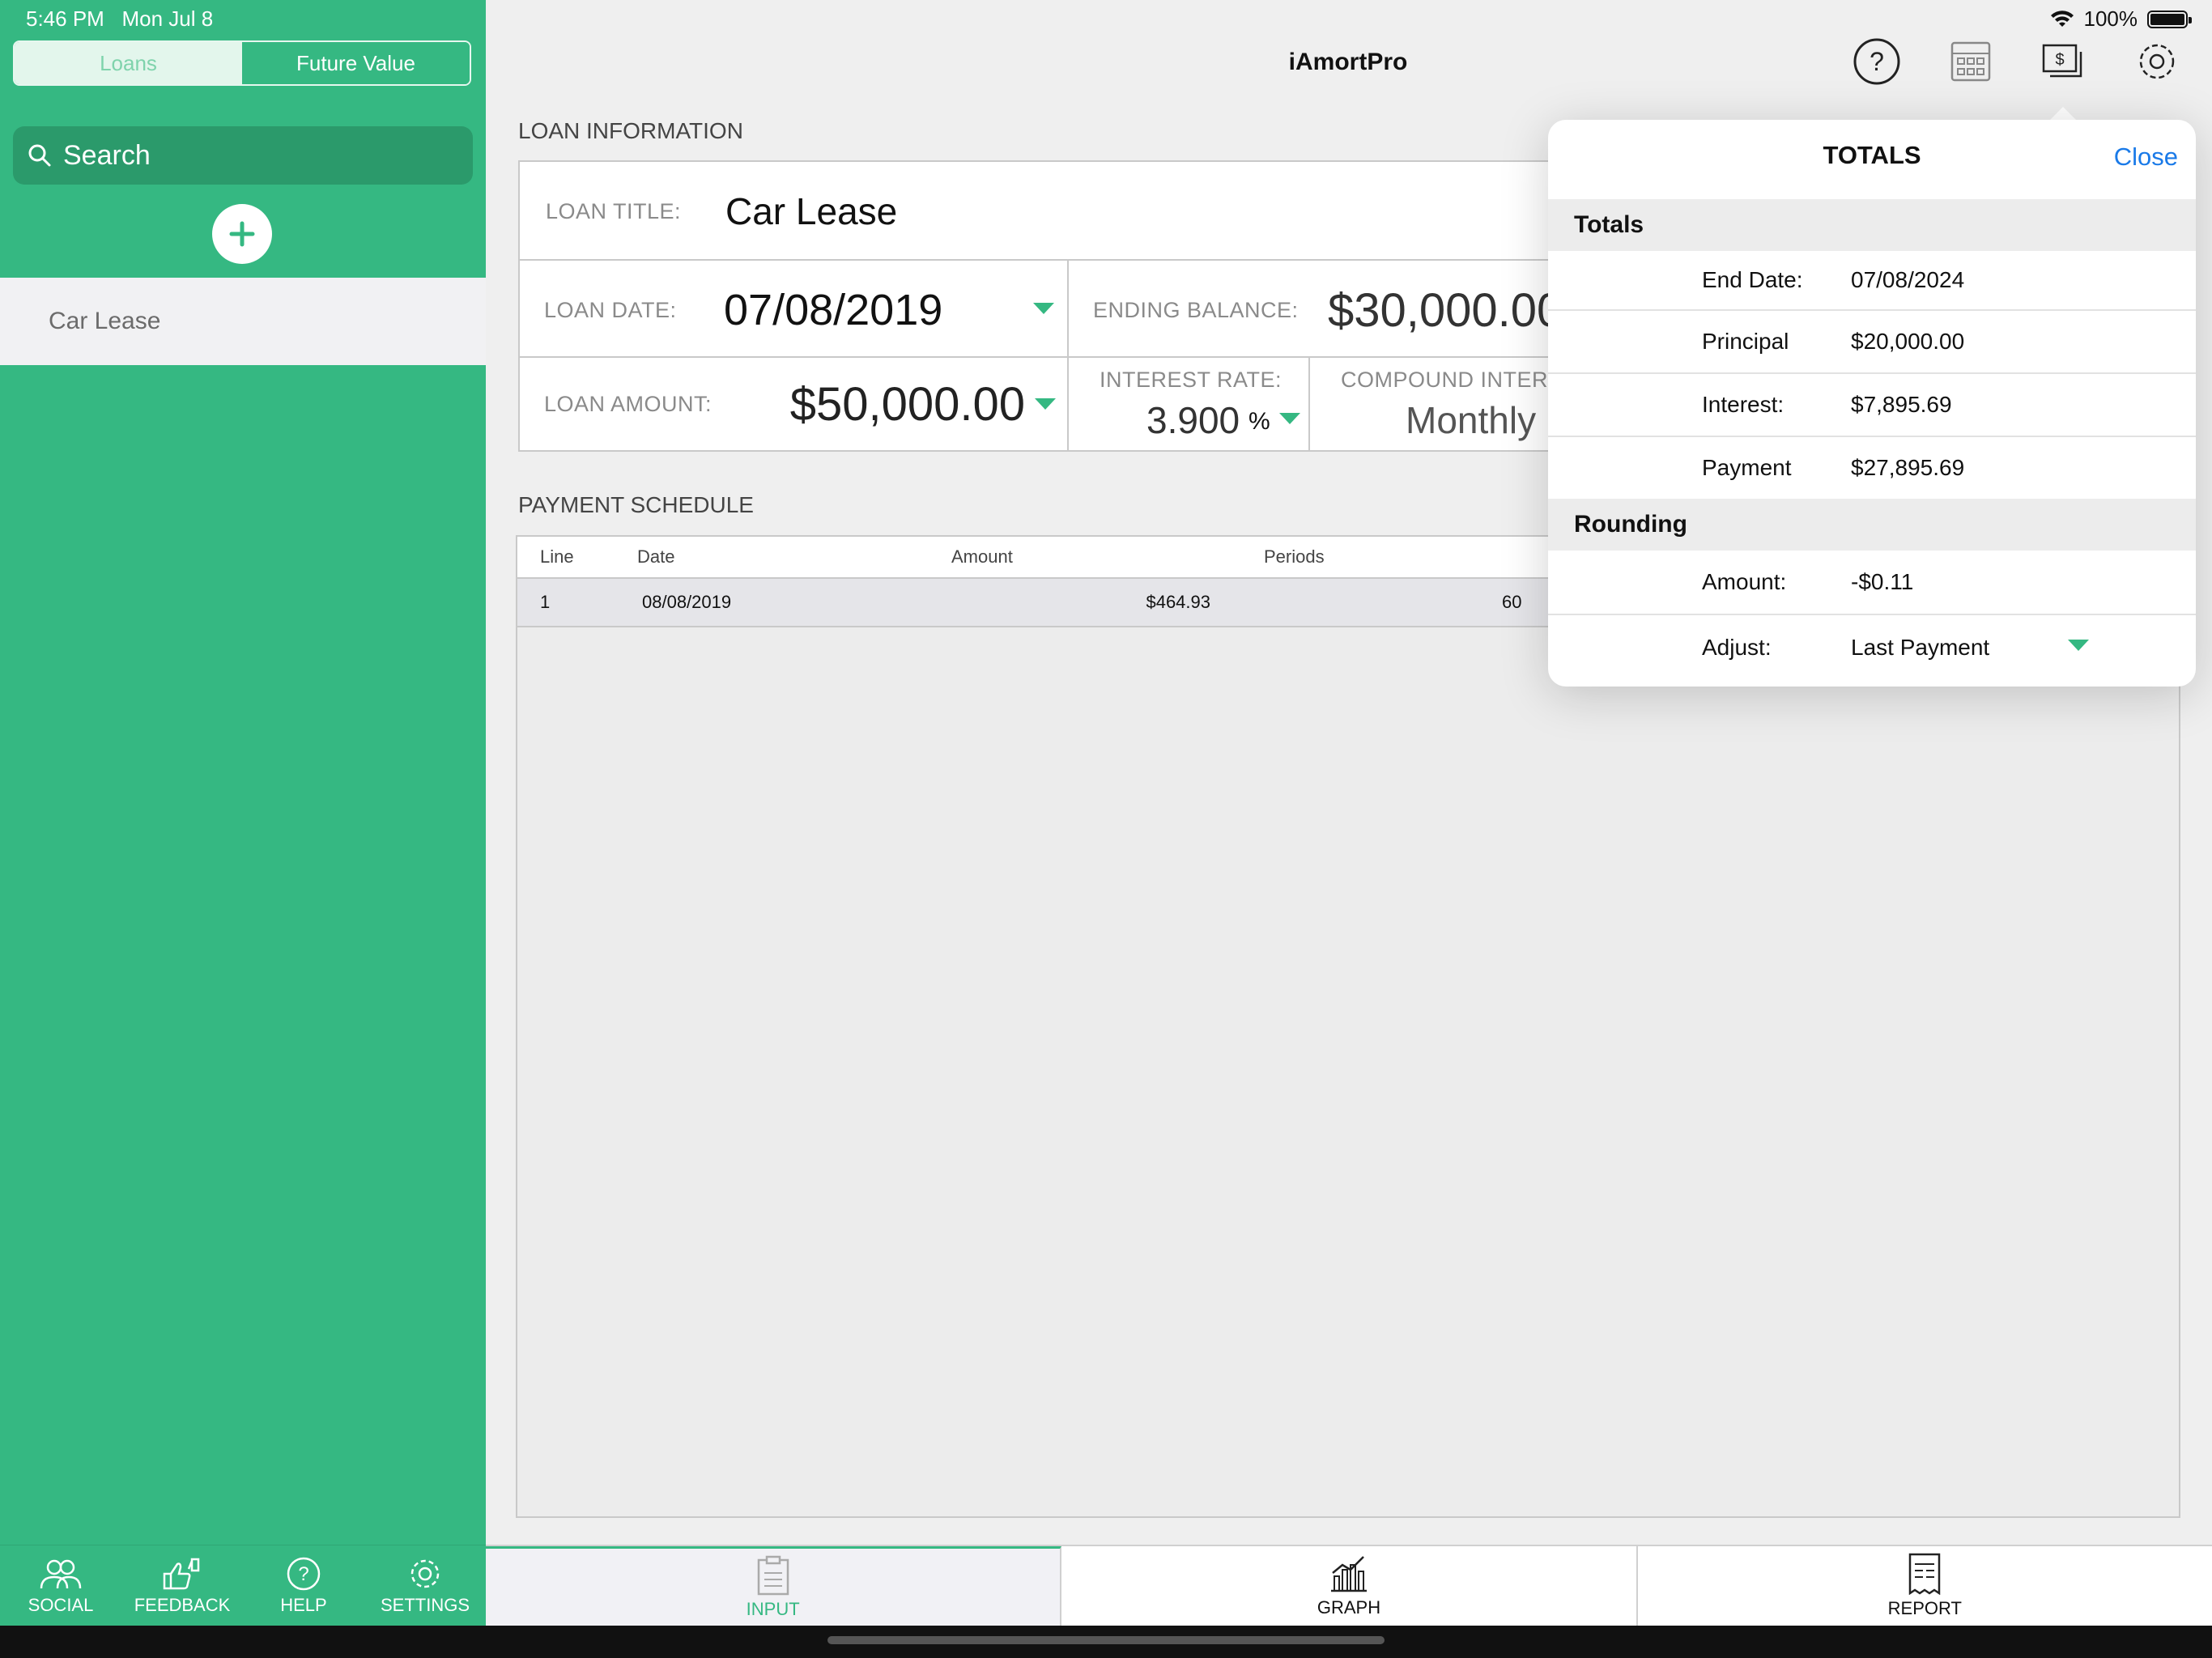 This screenshot has width=2212, height=1658. What do you see at coordinates (1196, 310) in the screenshot?
I see `ending-balance-label: ENDING BALANCE:` at bounding box center [1196, 310].